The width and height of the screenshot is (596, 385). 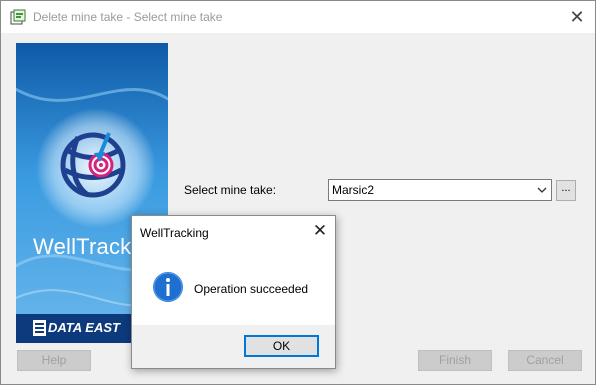 I want to click on mine-take-value: Marsic2, so click(x=353, y=190).